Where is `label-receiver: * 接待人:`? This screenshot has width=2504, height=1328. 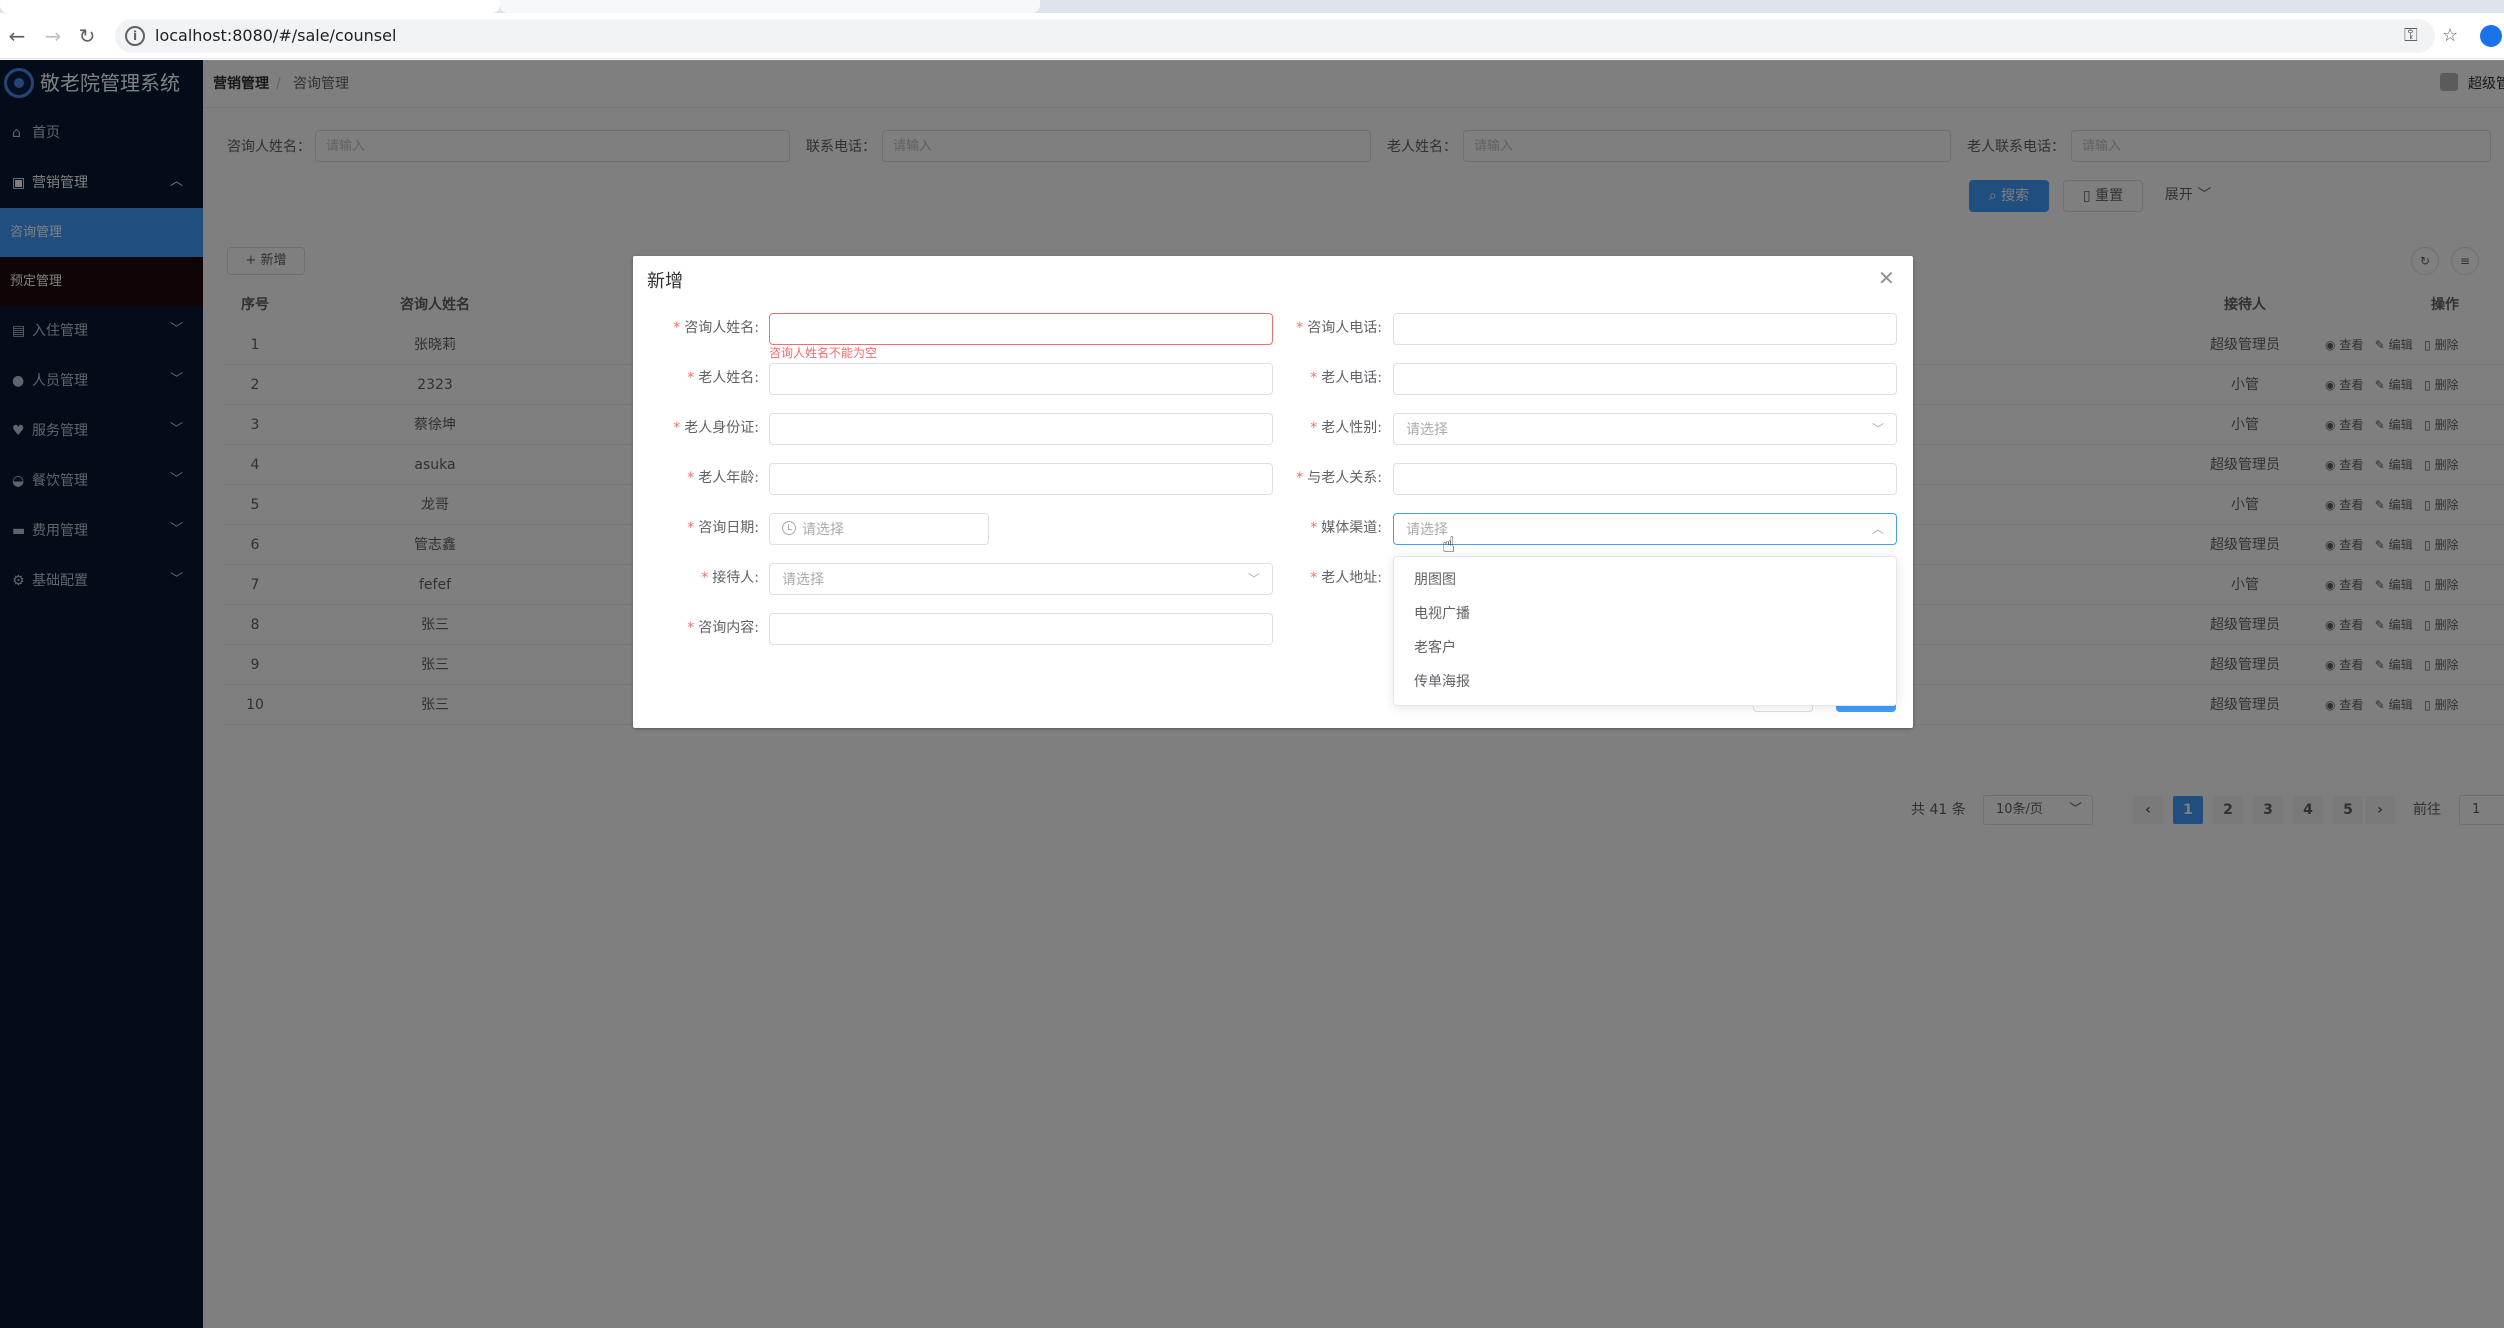 label-receiver: * 接待人: is located at coordinates (730, 578).